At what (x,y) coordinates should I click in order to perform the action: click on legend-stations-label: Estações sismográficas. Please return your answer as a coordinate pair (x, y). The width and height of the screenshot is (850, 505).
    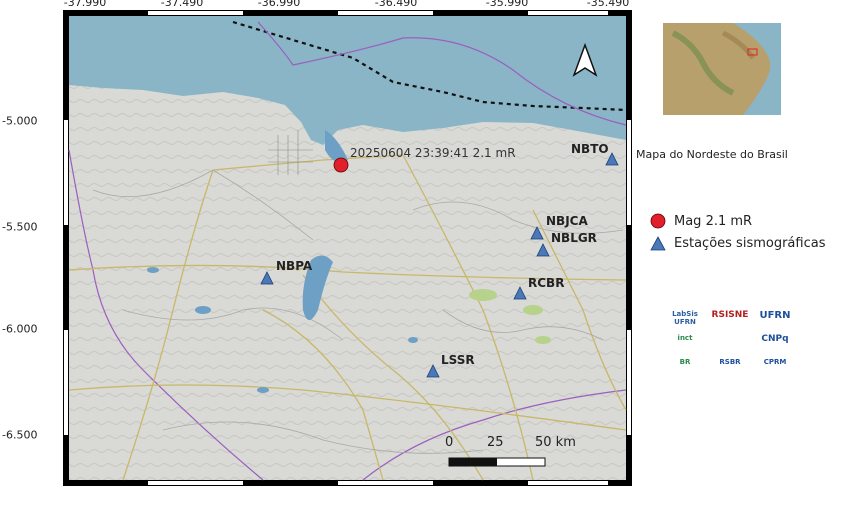
    Looking at the image, I should click on (750, 243).